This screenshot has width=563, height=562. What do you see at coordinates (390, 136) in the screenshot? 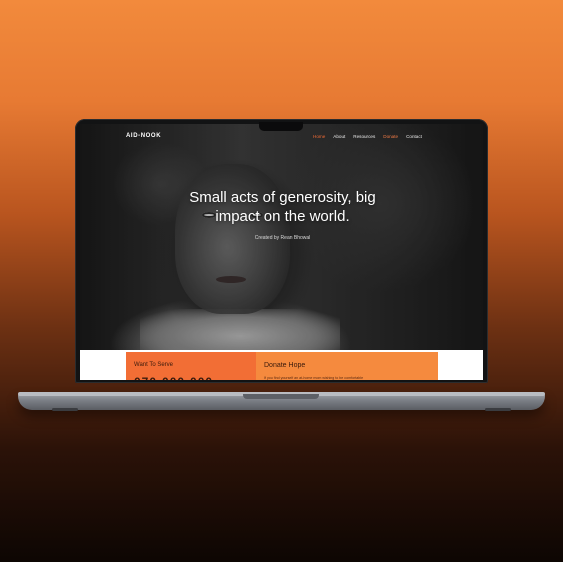
I see `nav-donate: Donate` at bounding box center [390, 136].